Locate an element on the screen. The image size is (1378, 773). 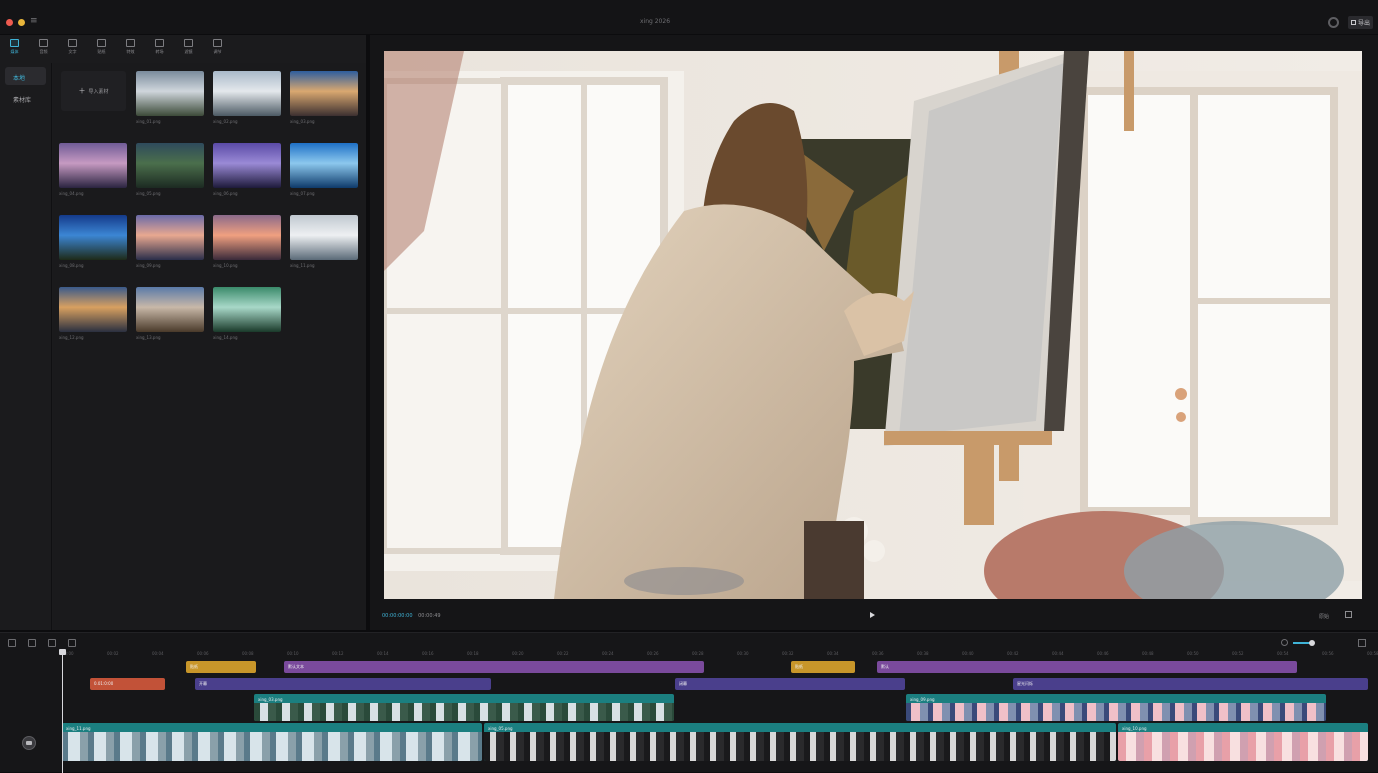
delete-icon is located at coordinates (72, 643).